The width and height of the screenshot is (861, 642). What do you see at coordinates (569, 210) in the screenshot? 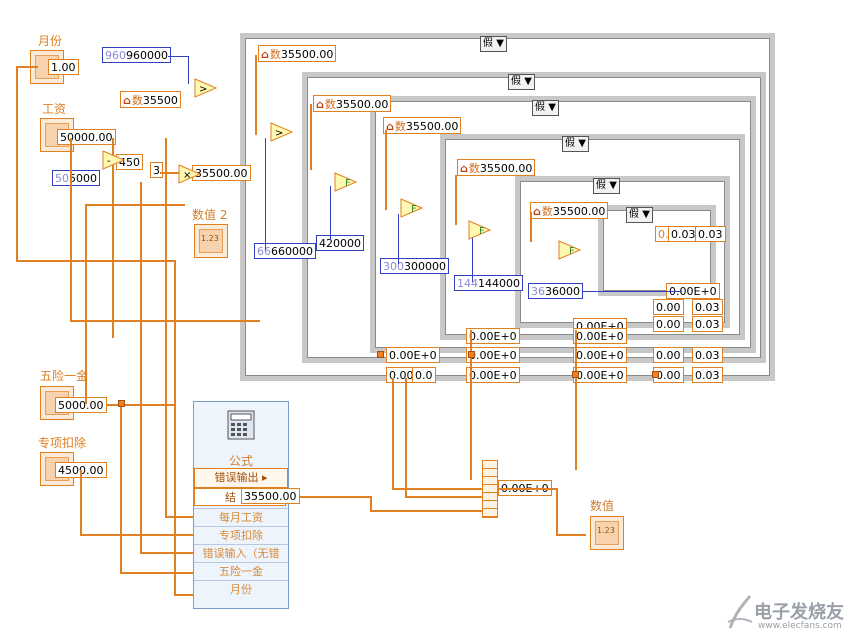
I see `numeric-constant-6: ⌂数35500.00` at bounding box center [569, 210].